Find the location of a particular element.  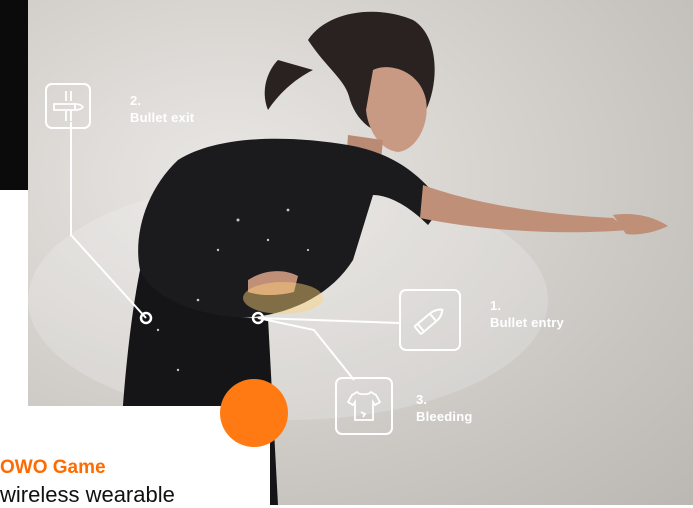

accent-dot is located at coordinates (254, 413).